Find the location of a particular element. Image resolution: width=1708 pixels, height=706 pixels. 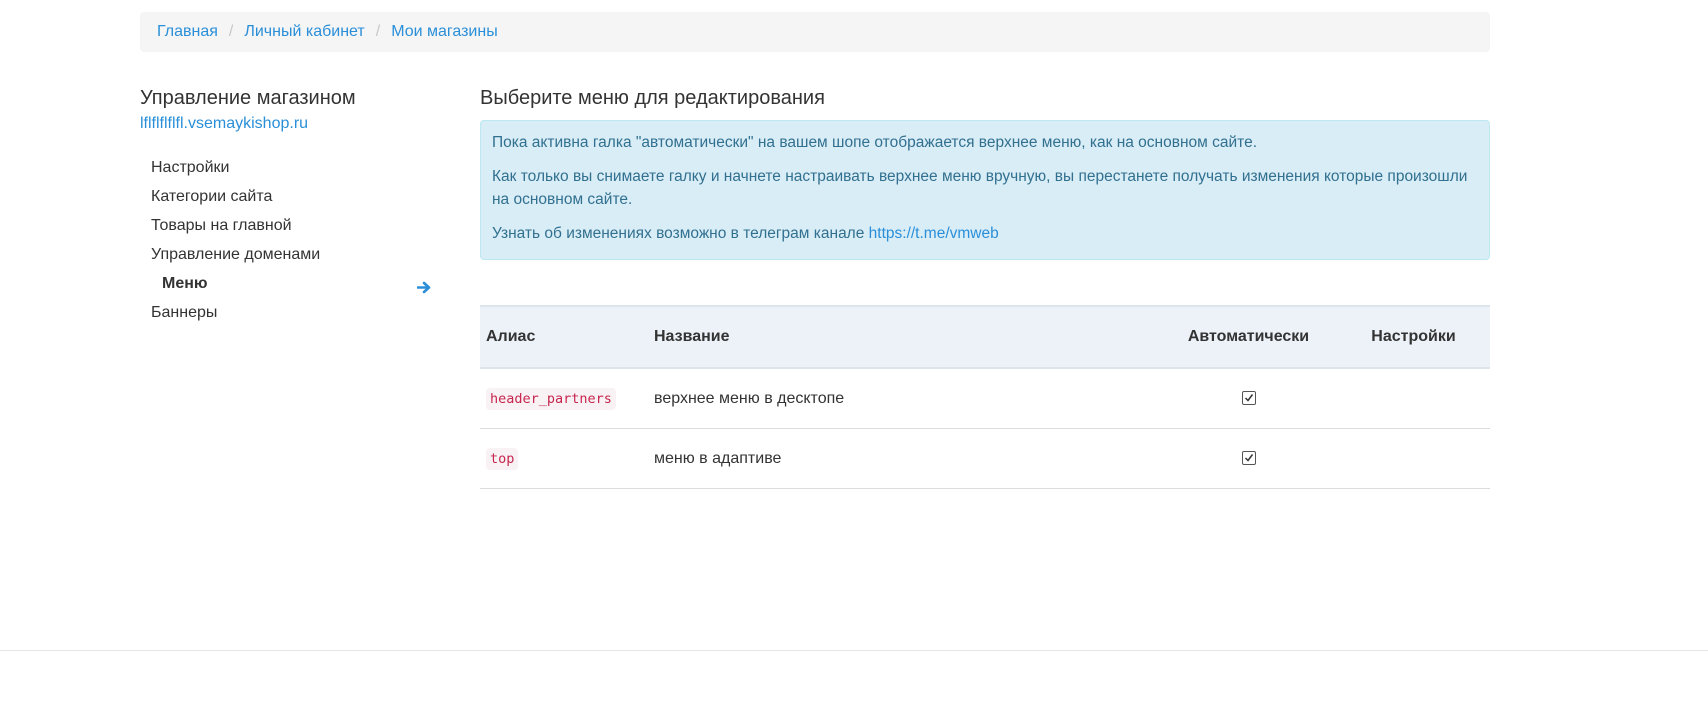

shop-domain-link: lflflflflfl.vsemaykishop.ru is located at coordinates (285, 124).